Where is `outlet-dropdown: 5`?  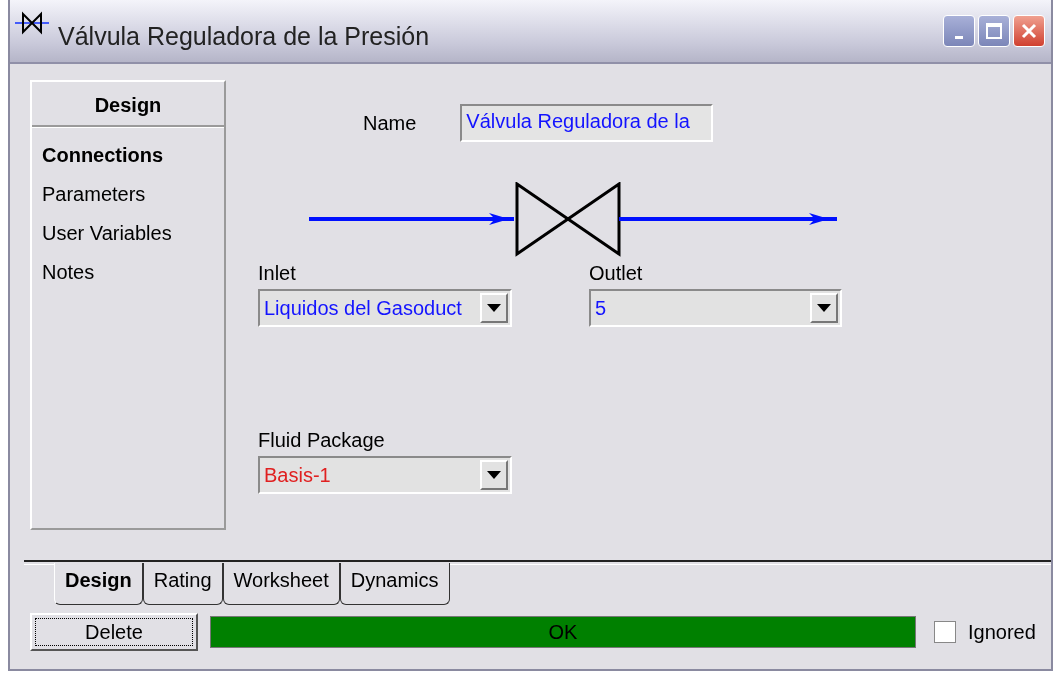
outlet-dropdown: 5 is located at coordinates (715, 308).